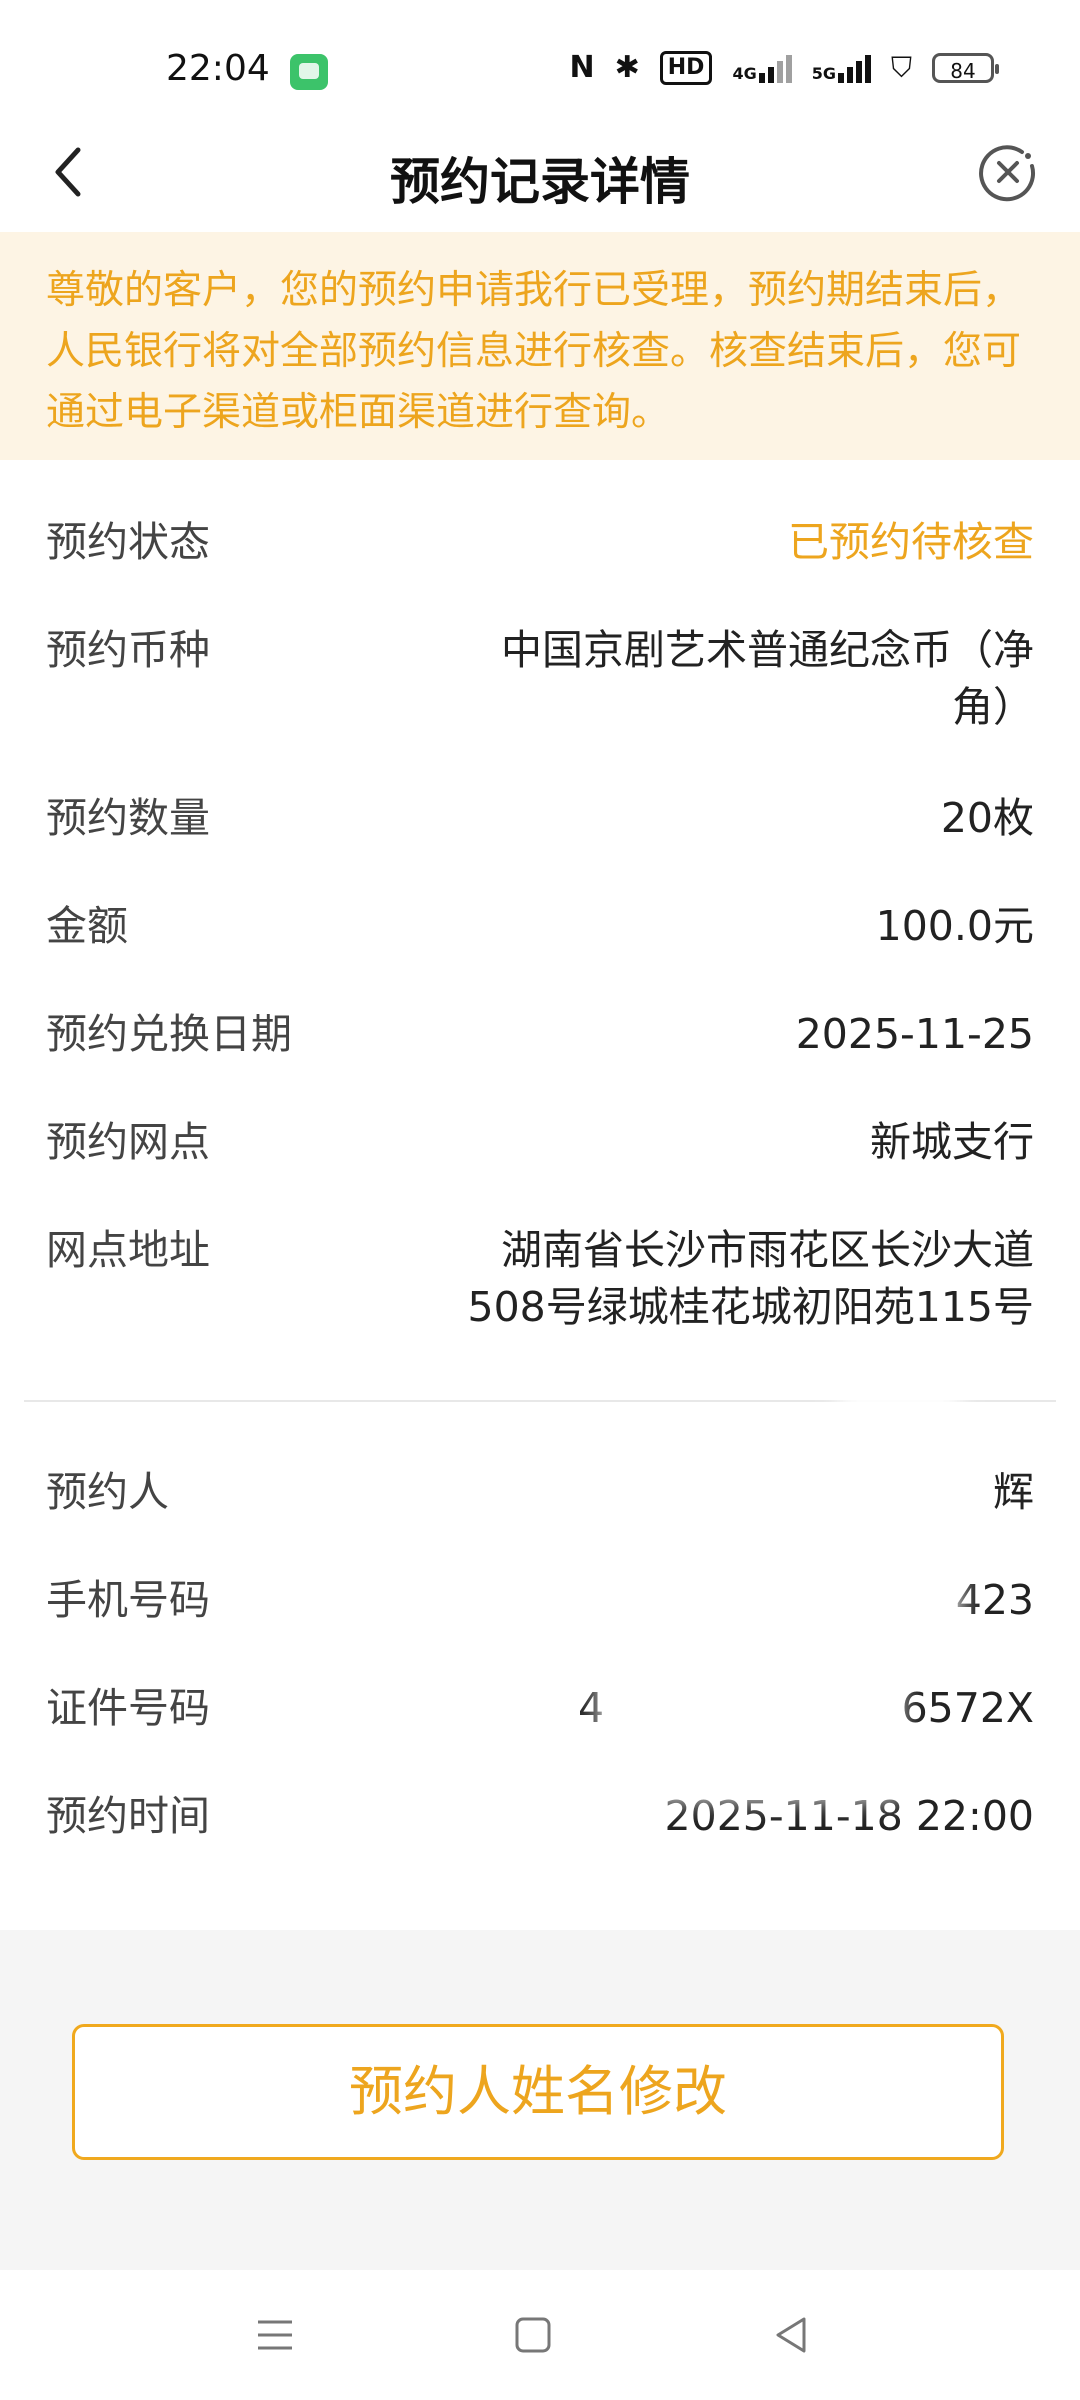 This screenshot has height=2400, width=1080. Describe the element at coordinates (952, 1142) in the screenshot. I see `branch-value: 新城支行` at that location.